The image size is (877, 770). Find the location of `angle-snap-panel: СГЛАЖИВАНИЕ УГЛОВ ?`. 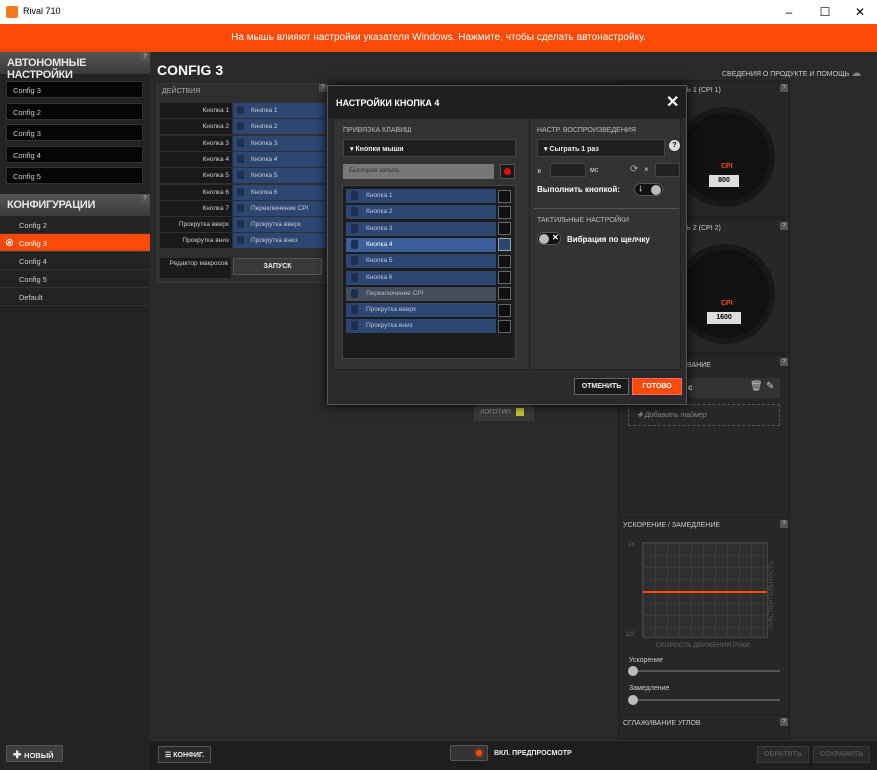

angle-snap-panel: СГЛАЖИВАНИЕ УГЛОВ ? is located at coordinates (704, 727).